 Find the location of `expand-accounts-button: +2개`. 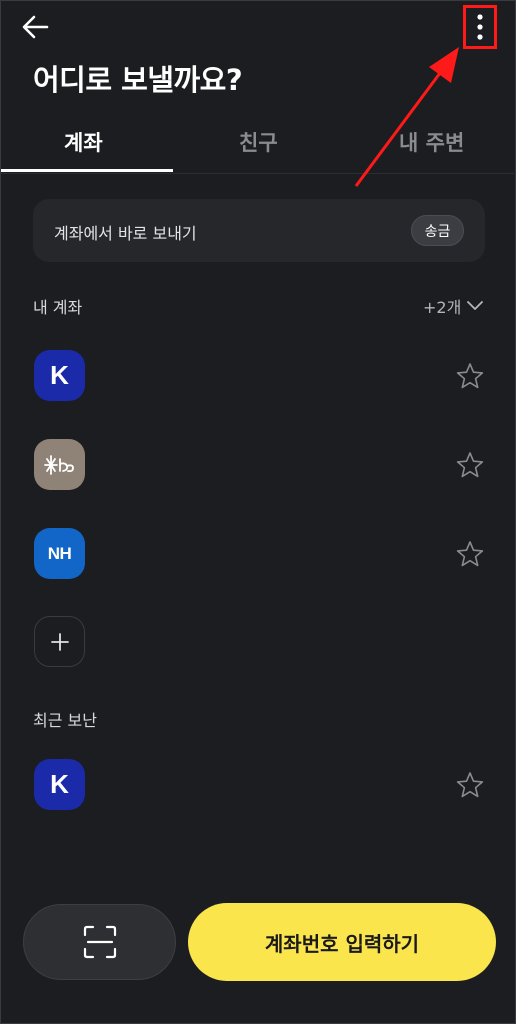

expand-accounts-button: +2개 is located at coordinates (453, 306).